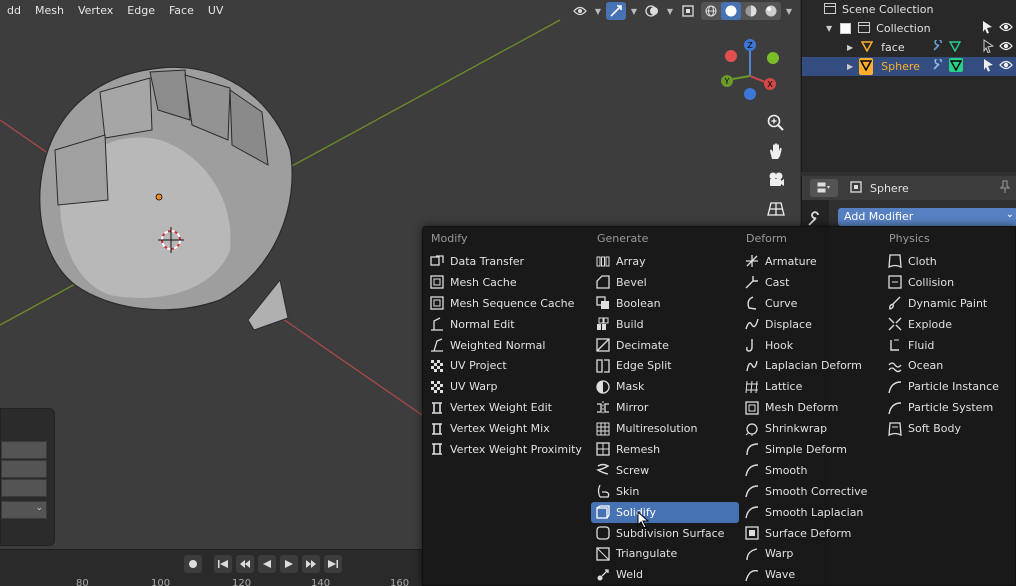 This screenshot has height=586, width=1016. Describe the element at coordinates (193, 564) in the screenshot. I see `record-icon` at that location.